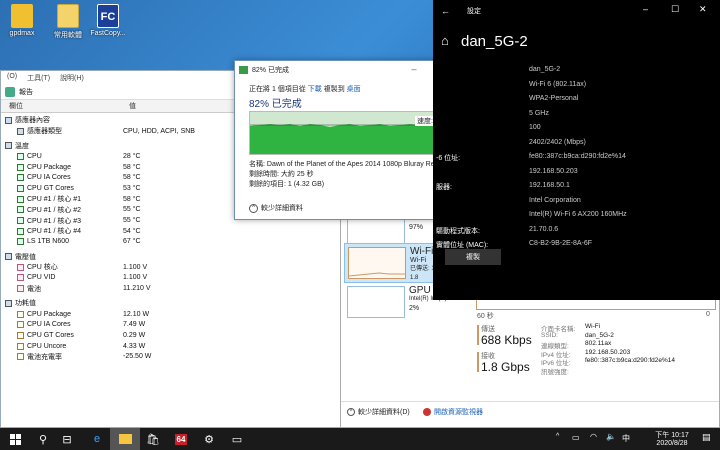 This screenshot has height=450, width=720. What do you see at coordinates (376, 274) in the screenshot?
I see `wifi-thumbnail-graph` at bounding box center [376, 274].